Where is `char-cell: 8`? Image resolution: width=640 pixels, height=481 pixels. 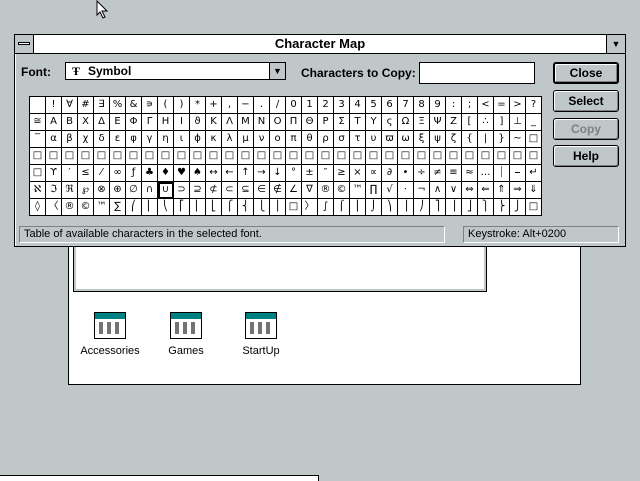
char-cell: 8 is located at coordinates (422, 105).